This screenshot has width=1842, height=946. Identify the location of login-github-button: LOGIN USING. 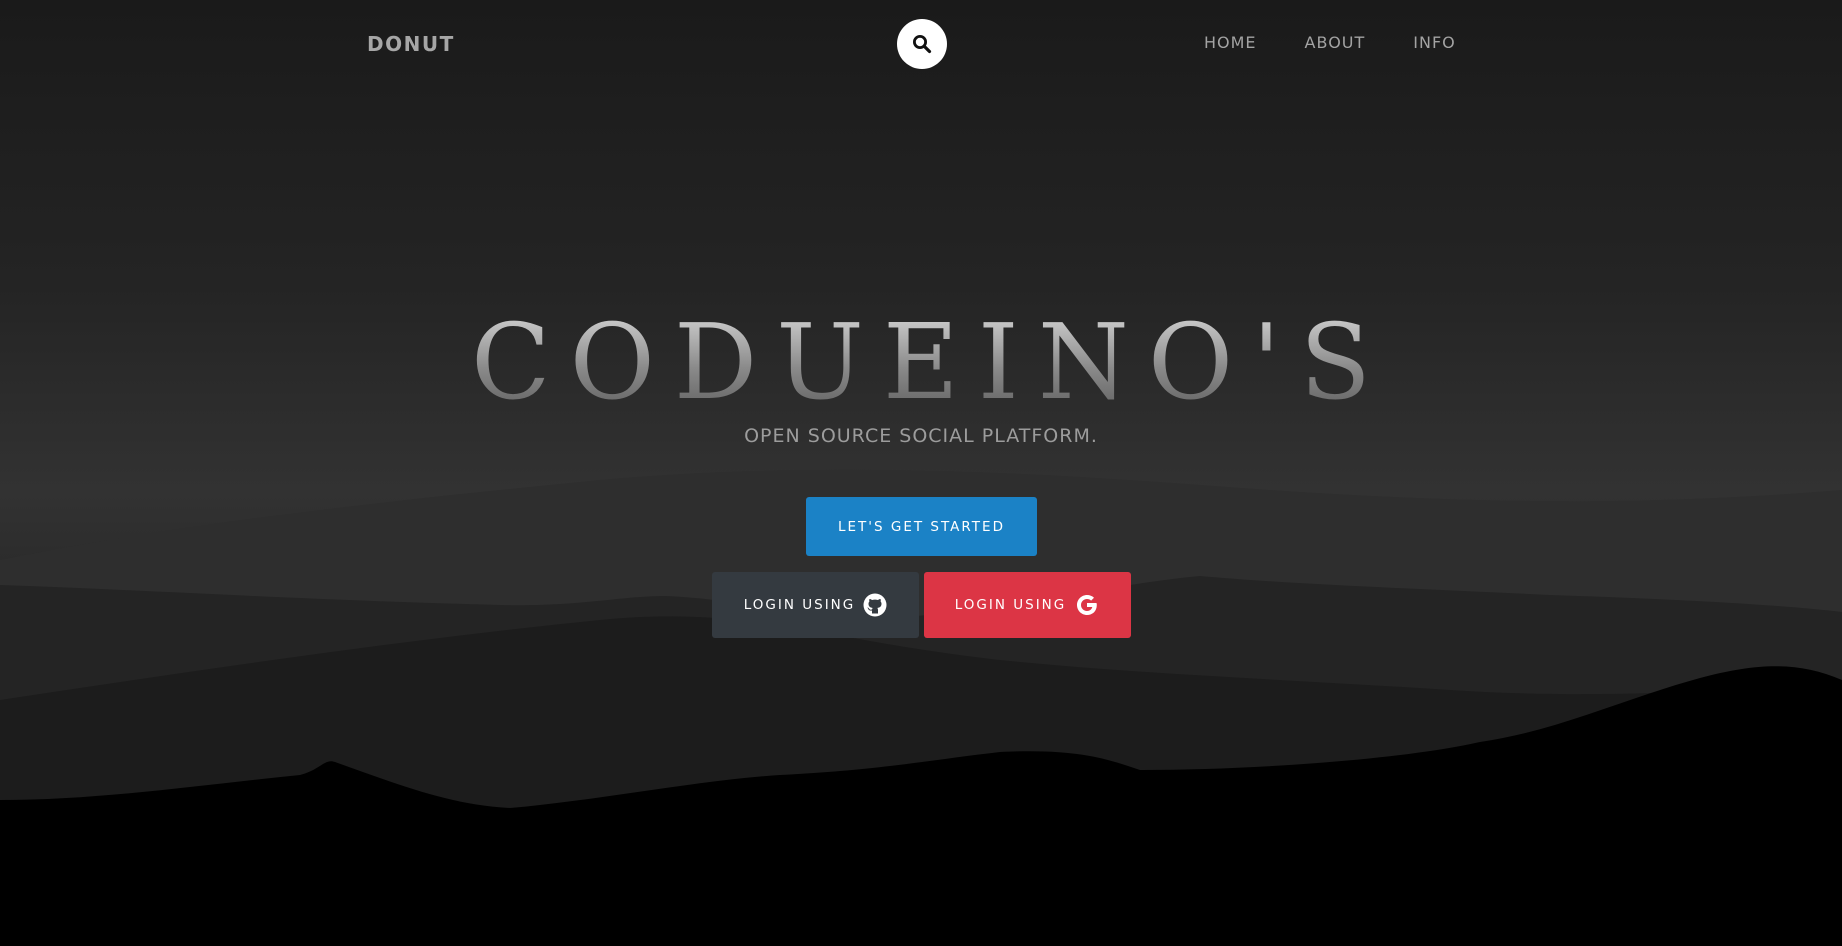
(815, 605).